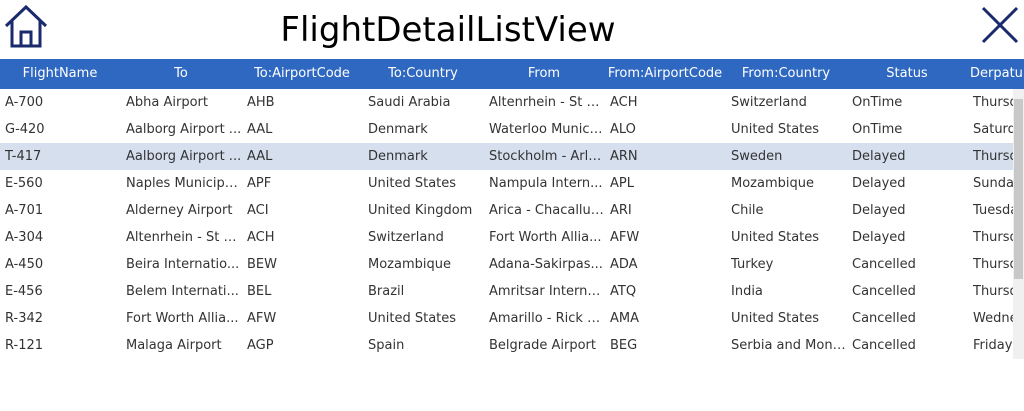 The width and height of the screenshot is (1024, 411). I want to click on cell-from-airportcode: APL, so click(622, 183).